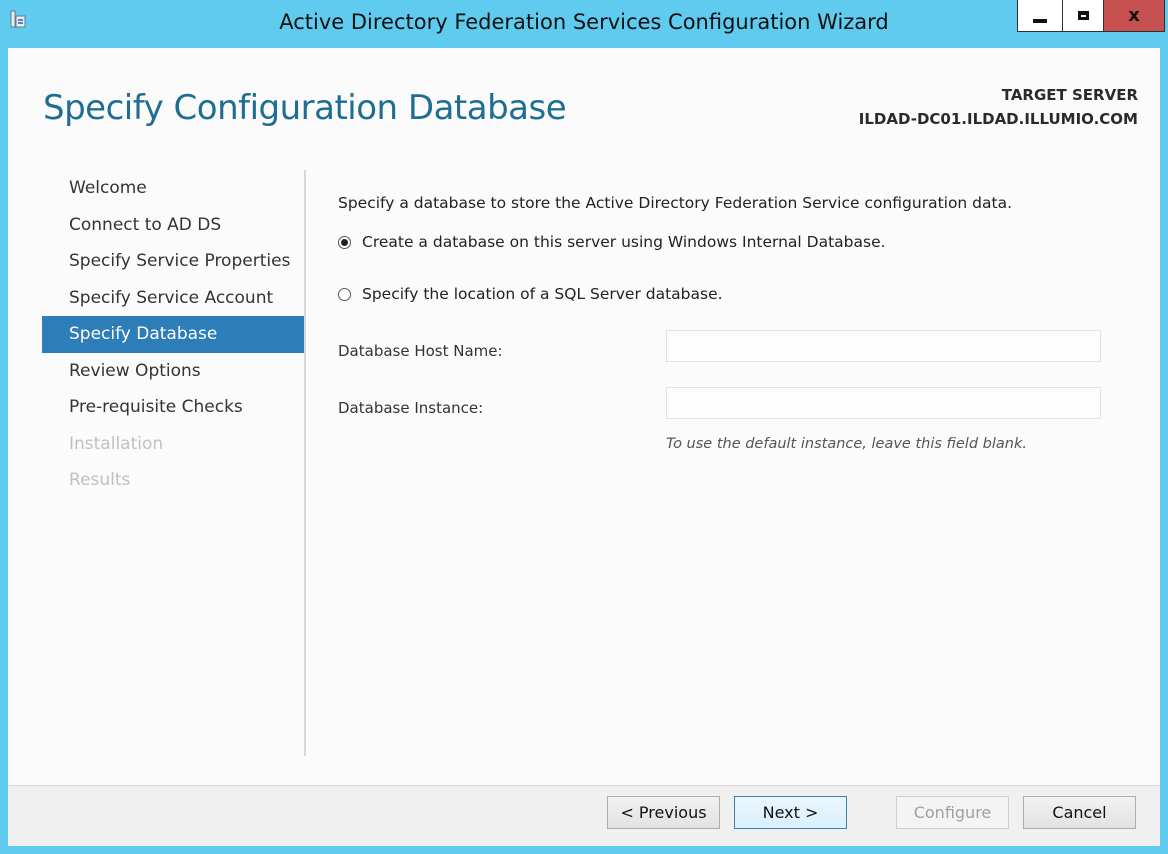 The width and height of the screenshot is (1168, 854). I want to click on minimize-button, so click(1040, 16).